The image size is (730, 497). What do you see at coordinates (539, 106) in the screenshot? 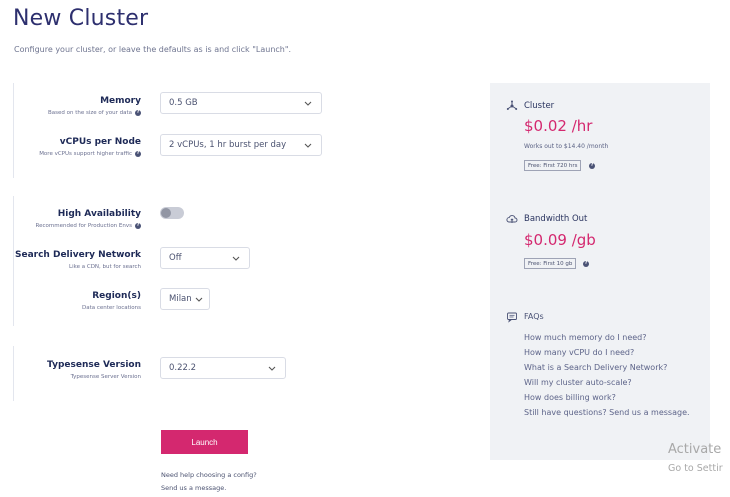
I see `cluster-title: Cluster` at bounding box center [539, 106].